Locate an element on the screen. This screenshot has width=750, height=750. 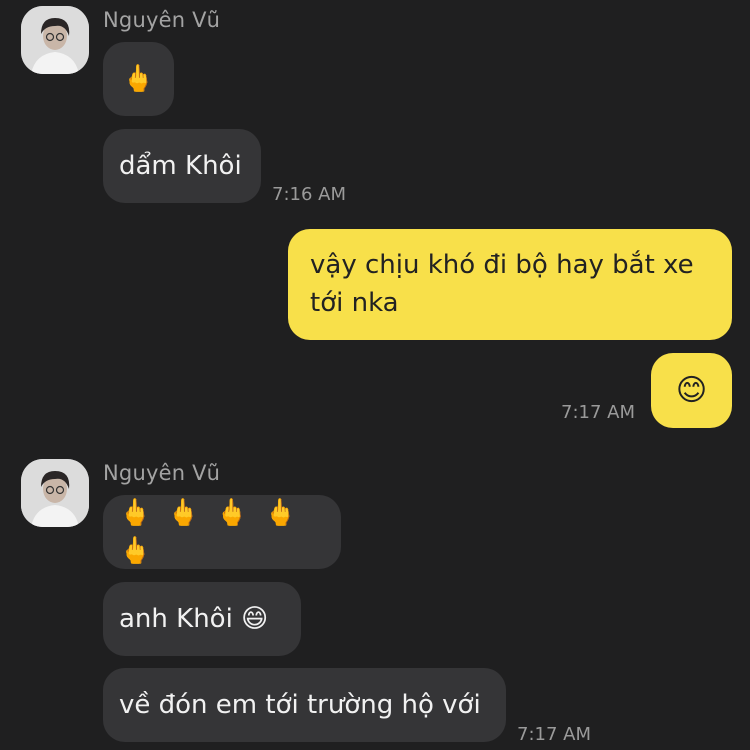
smiling-face-emoji-icon: 😊 is located at coordinates (691, 390).